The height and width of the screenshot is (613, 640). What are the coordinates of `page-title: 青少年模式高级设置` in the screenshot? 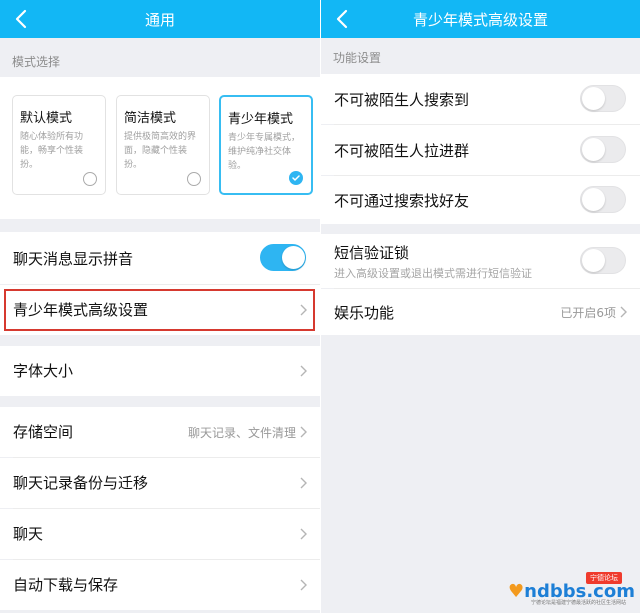 It's located at (480, 20).